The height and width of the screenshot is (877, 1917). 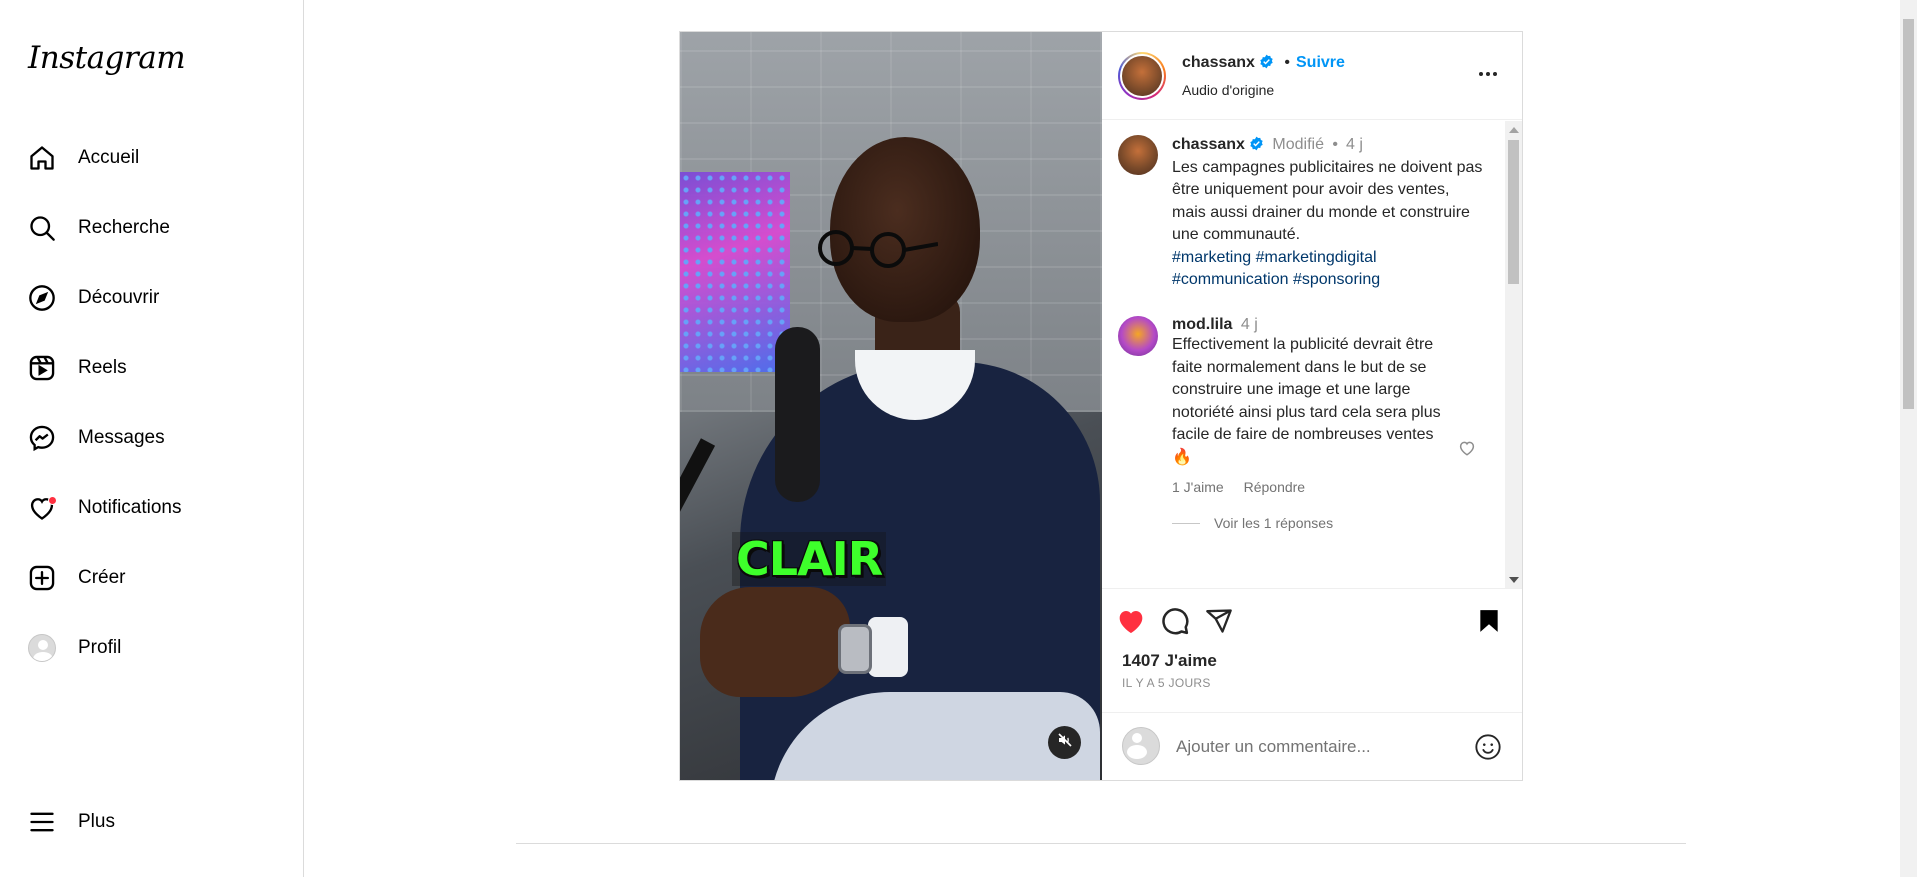 What do you see at coordinates (102, 367) in the screenshot?
I see `sidebar-item-label: Reels` at bounding box center [102, 367].